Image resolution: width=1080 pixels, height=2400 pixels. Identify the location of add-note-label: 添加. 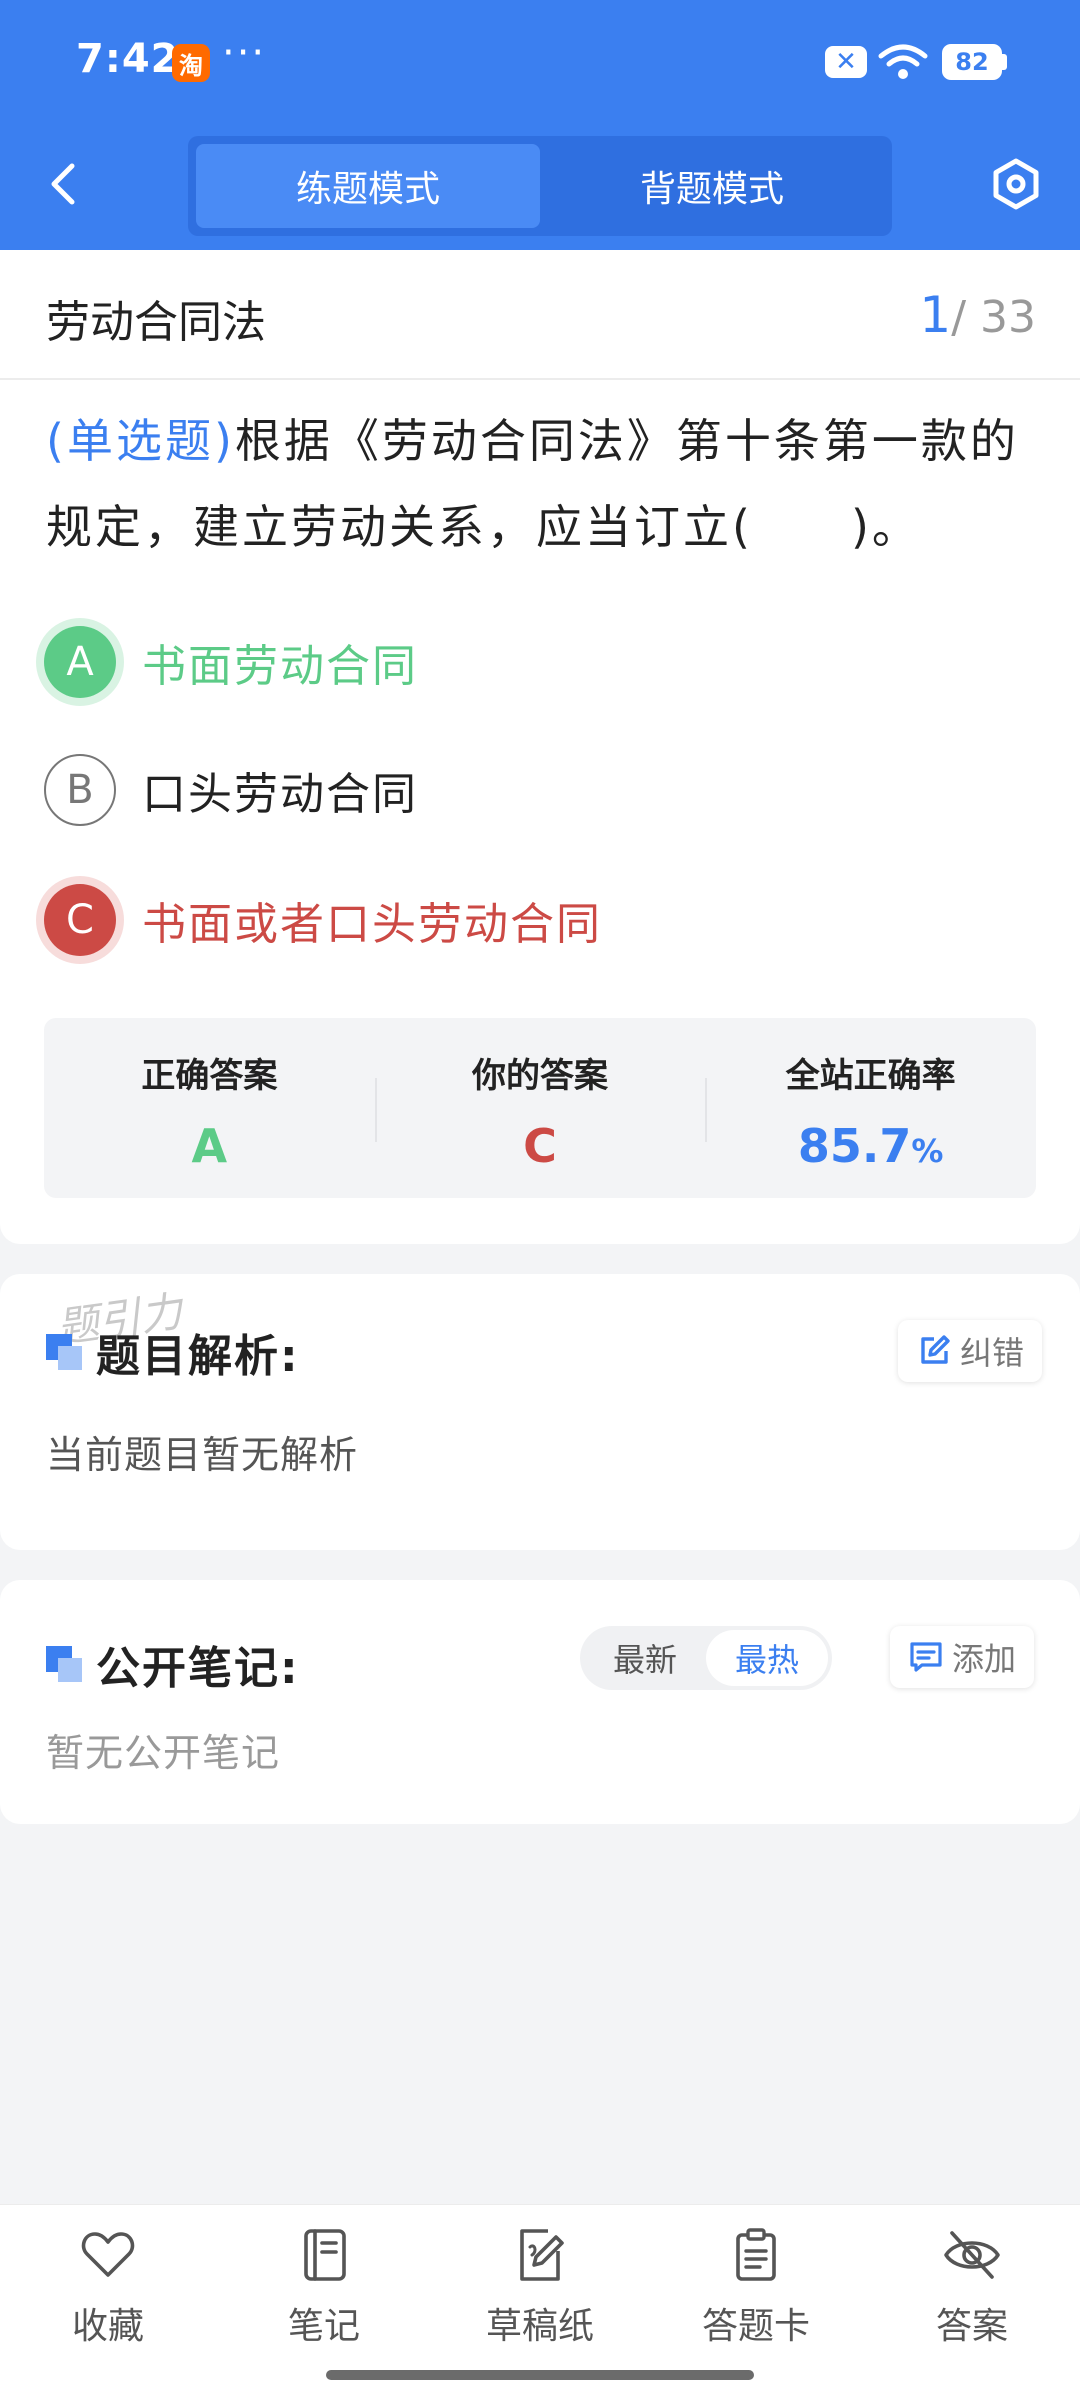
(984, 1659).